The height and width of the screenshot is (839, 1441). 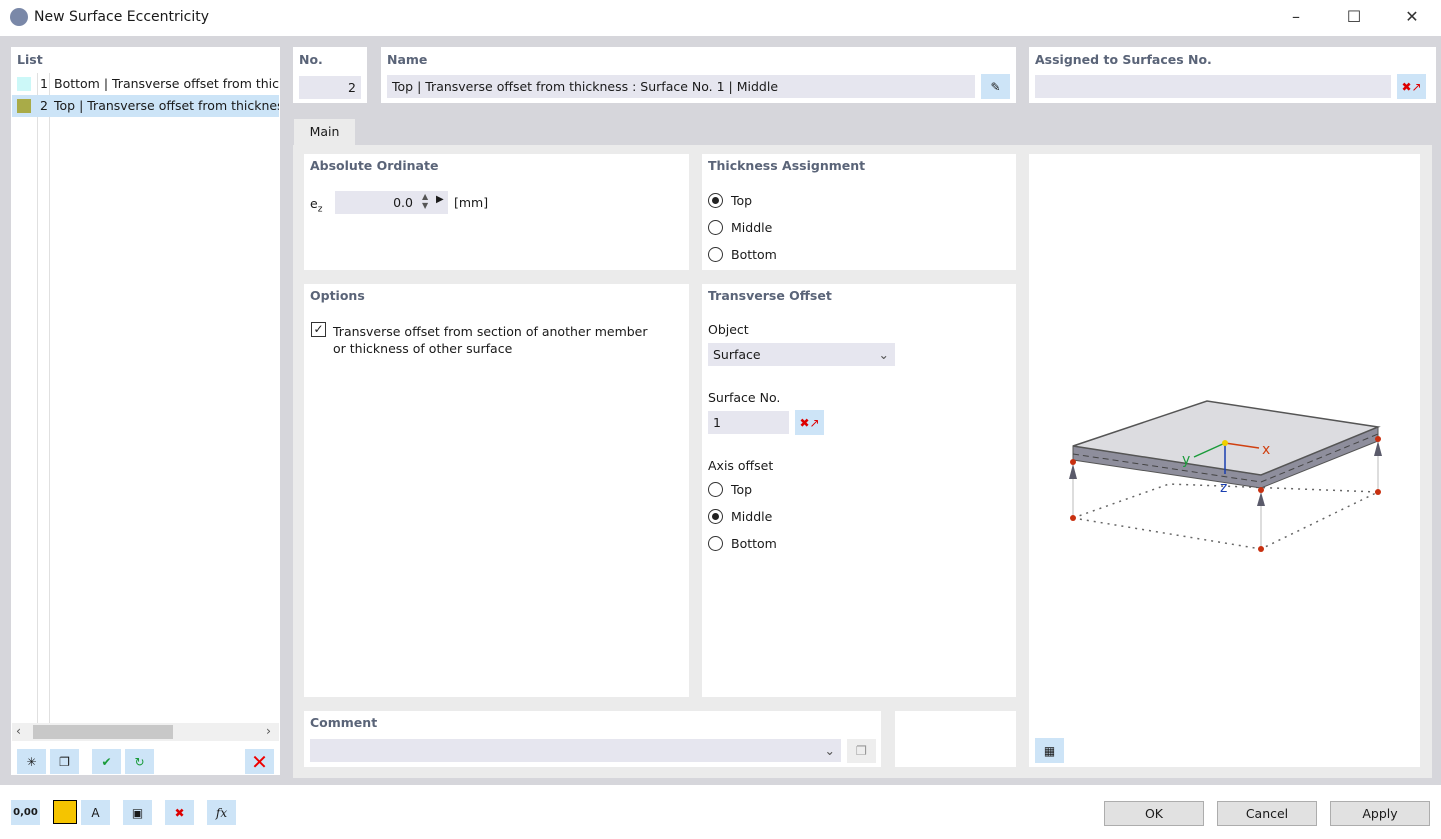 What do you see at coordinates (1266, 450) in the screenshot?
I see `x-axis-label: x` at bounding box center [1266, 450].